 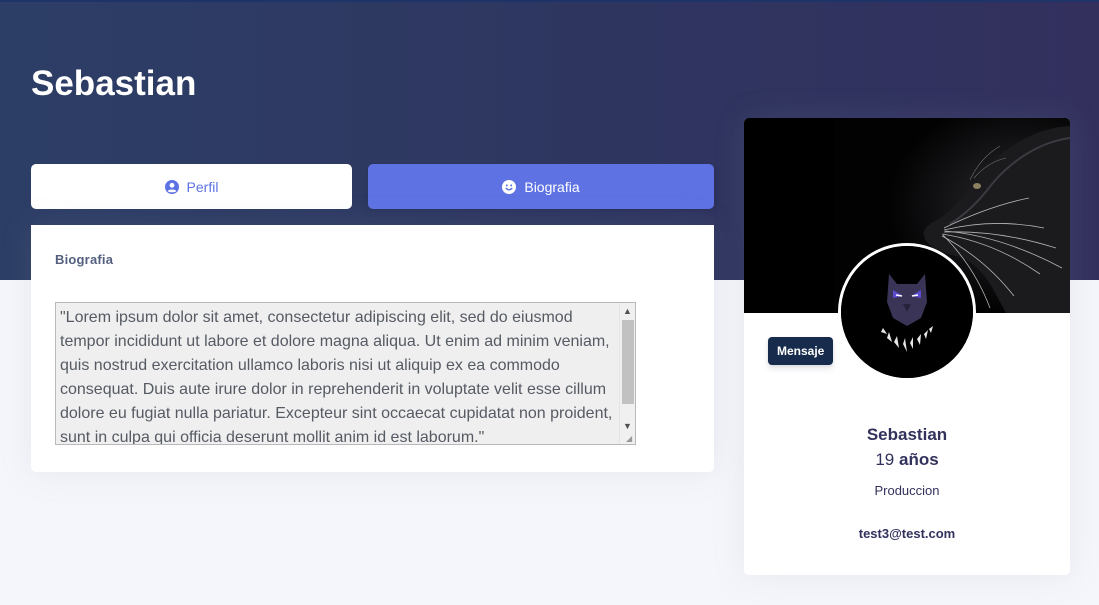 What do you see at coordinates (885, 459) in the screenshot?
I see `profile-age-number: 19` at bounding box center [885, 459].